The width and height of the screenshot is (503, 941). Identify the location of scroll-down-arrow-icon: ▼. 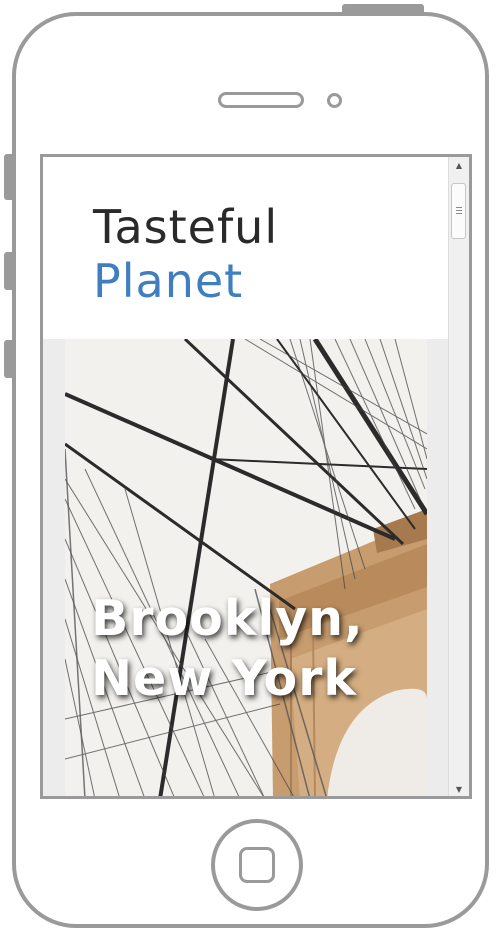
(459, 790).